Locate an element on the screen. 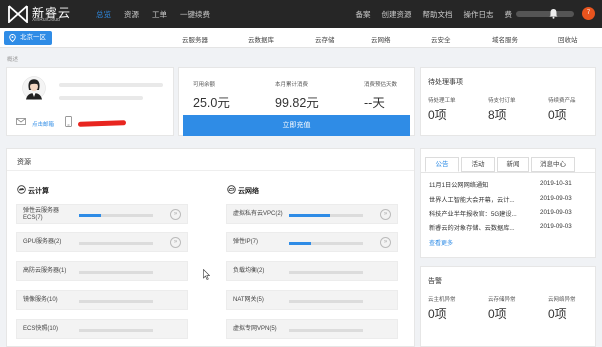 Image resolution: width=602 pixels, height=347 pixels. network-alerts-value: 0项 is located at coordinates (557, 313).